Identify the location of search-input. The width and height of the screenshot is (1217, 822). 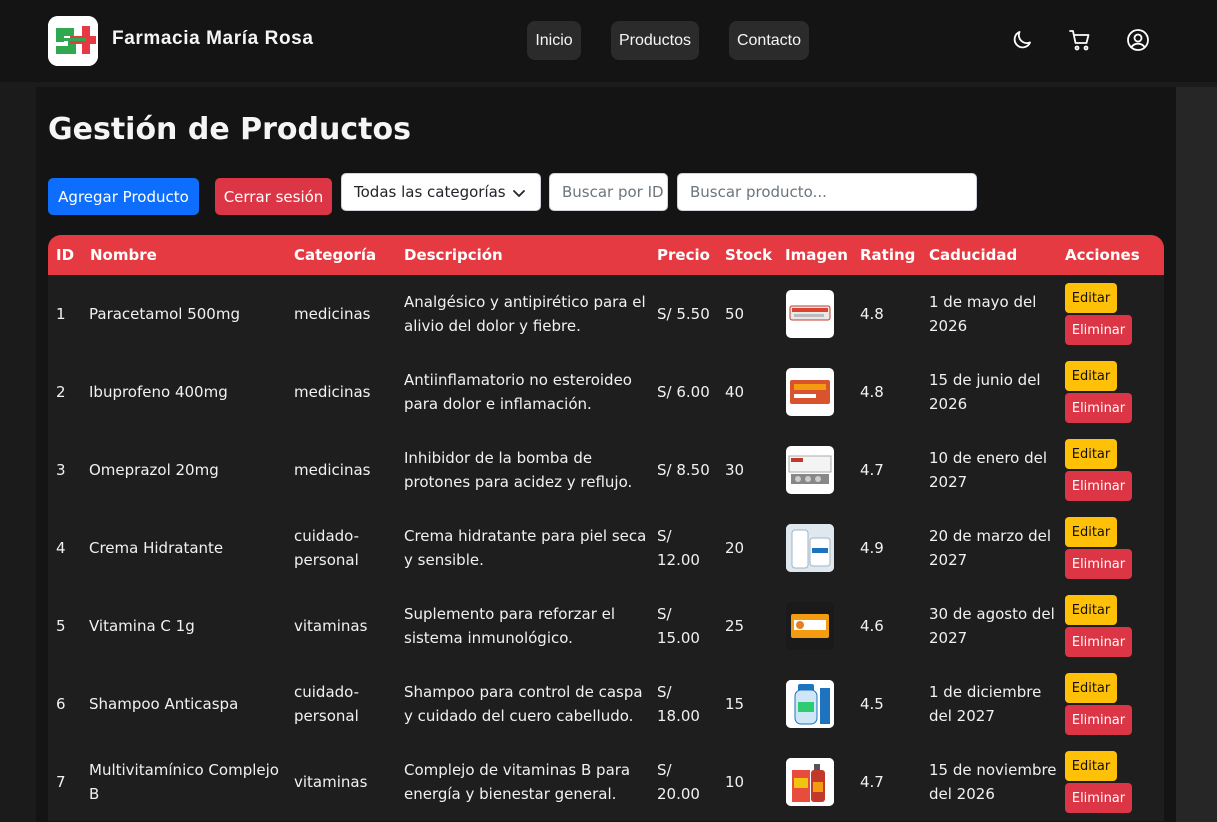
(827, 192).